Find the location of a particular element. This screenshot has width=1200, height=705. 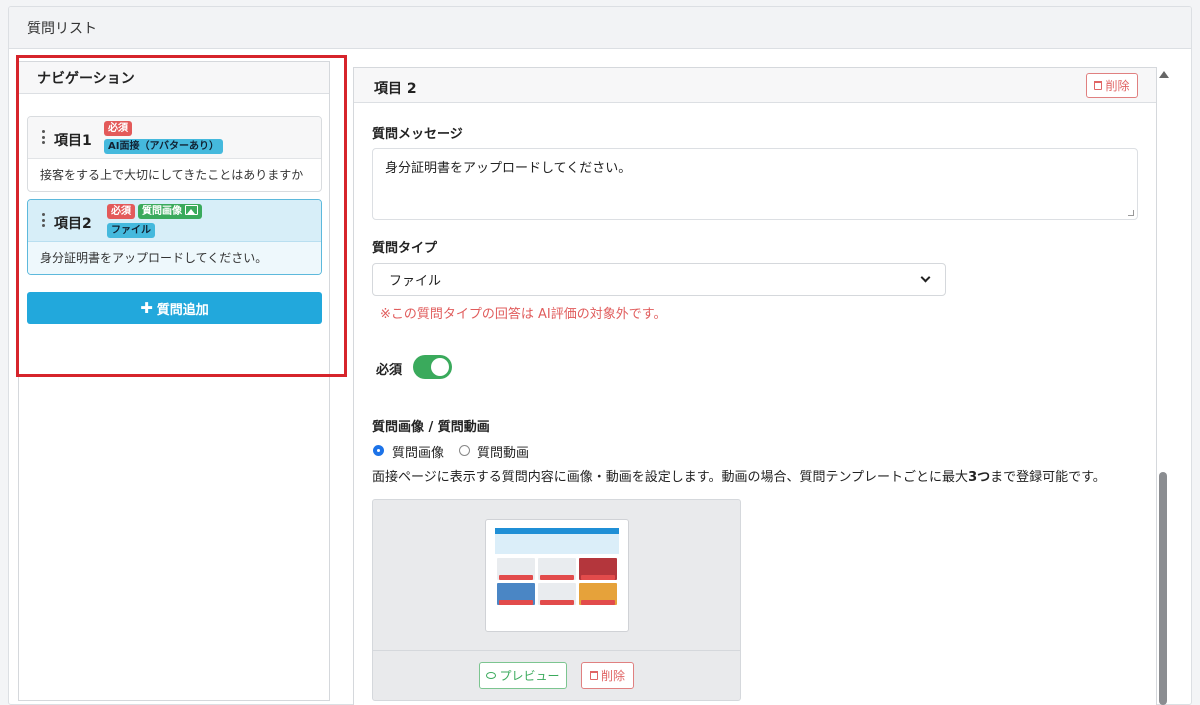

preview-label: プレビュー is located at coordinates (529, 676).